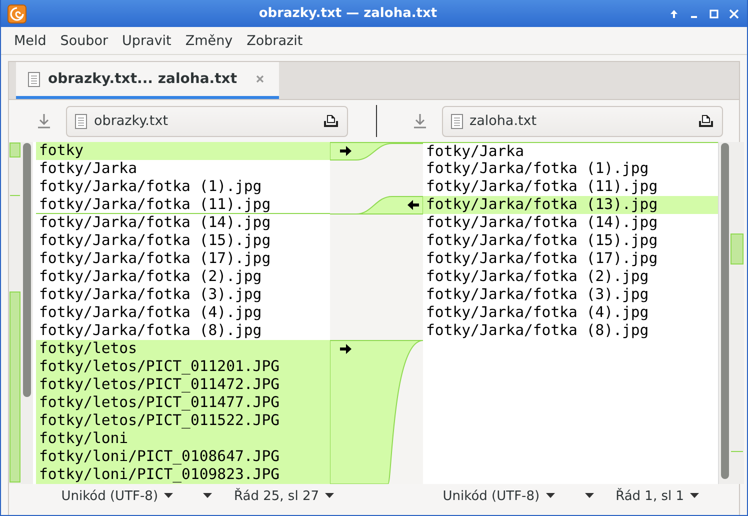 This screenshot has height=516, width=748. I want to click on keep-above-icon, so click(674, 13).